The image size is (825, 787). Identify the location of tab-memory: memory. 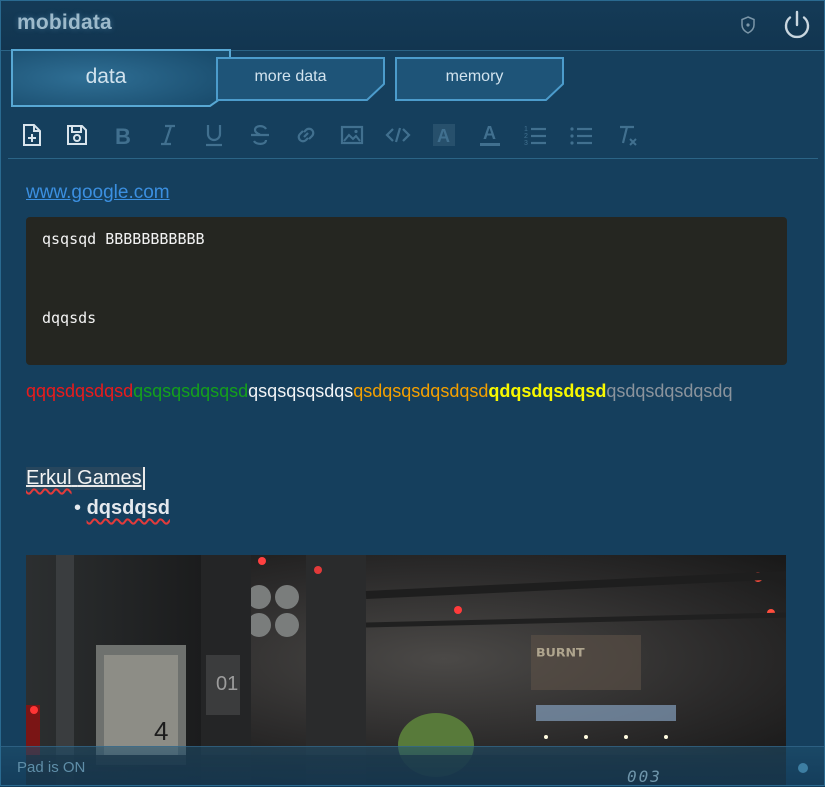
(479, 79).